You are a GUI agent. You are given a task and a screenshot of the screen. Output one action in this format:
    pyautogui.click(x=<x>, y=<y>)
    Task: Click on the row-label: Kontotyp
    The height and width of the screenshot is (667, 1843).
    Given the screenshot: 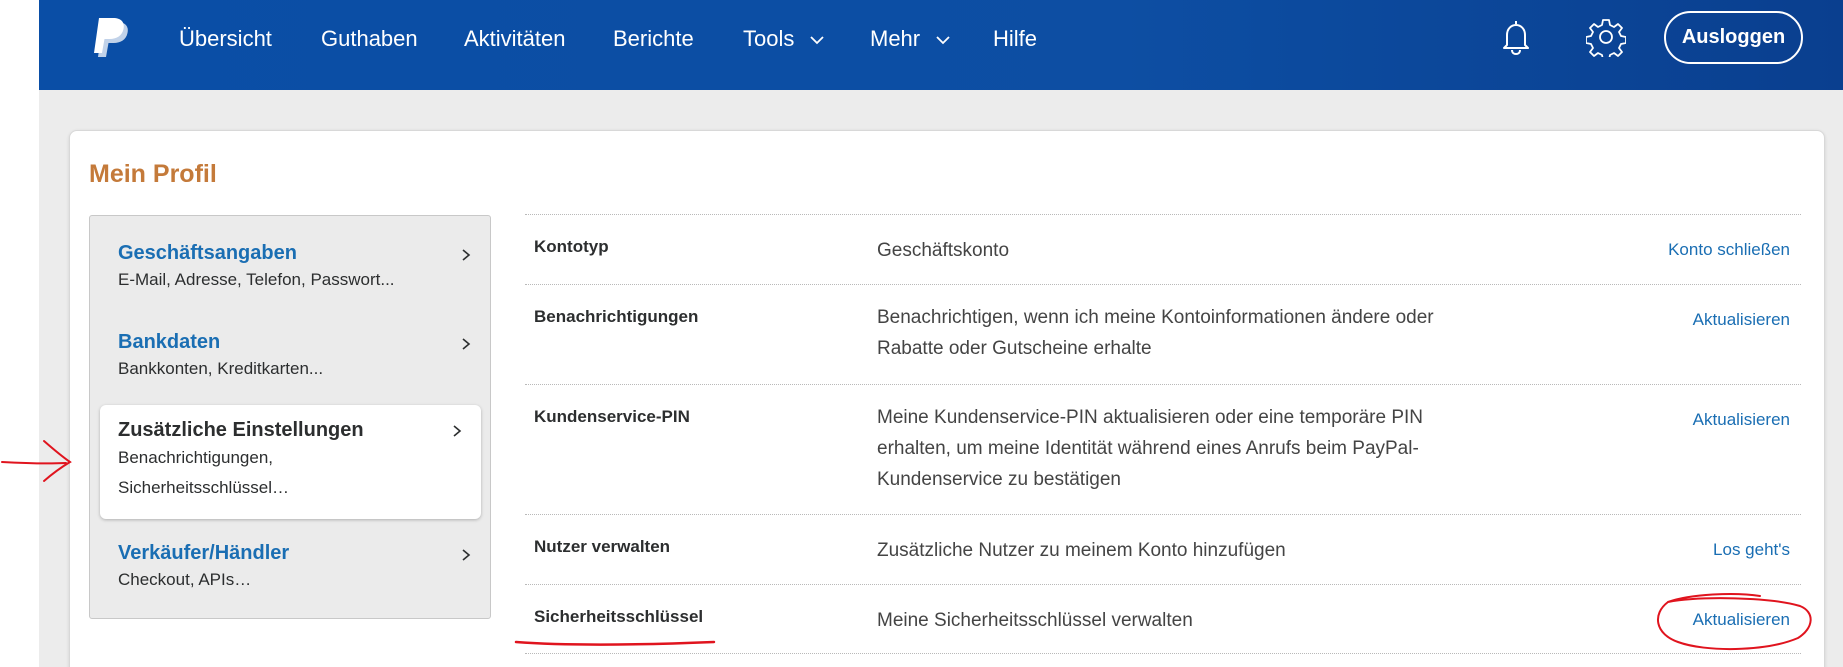 What is the action you would take?
    pyautogui.click(x=571, y=246)
    